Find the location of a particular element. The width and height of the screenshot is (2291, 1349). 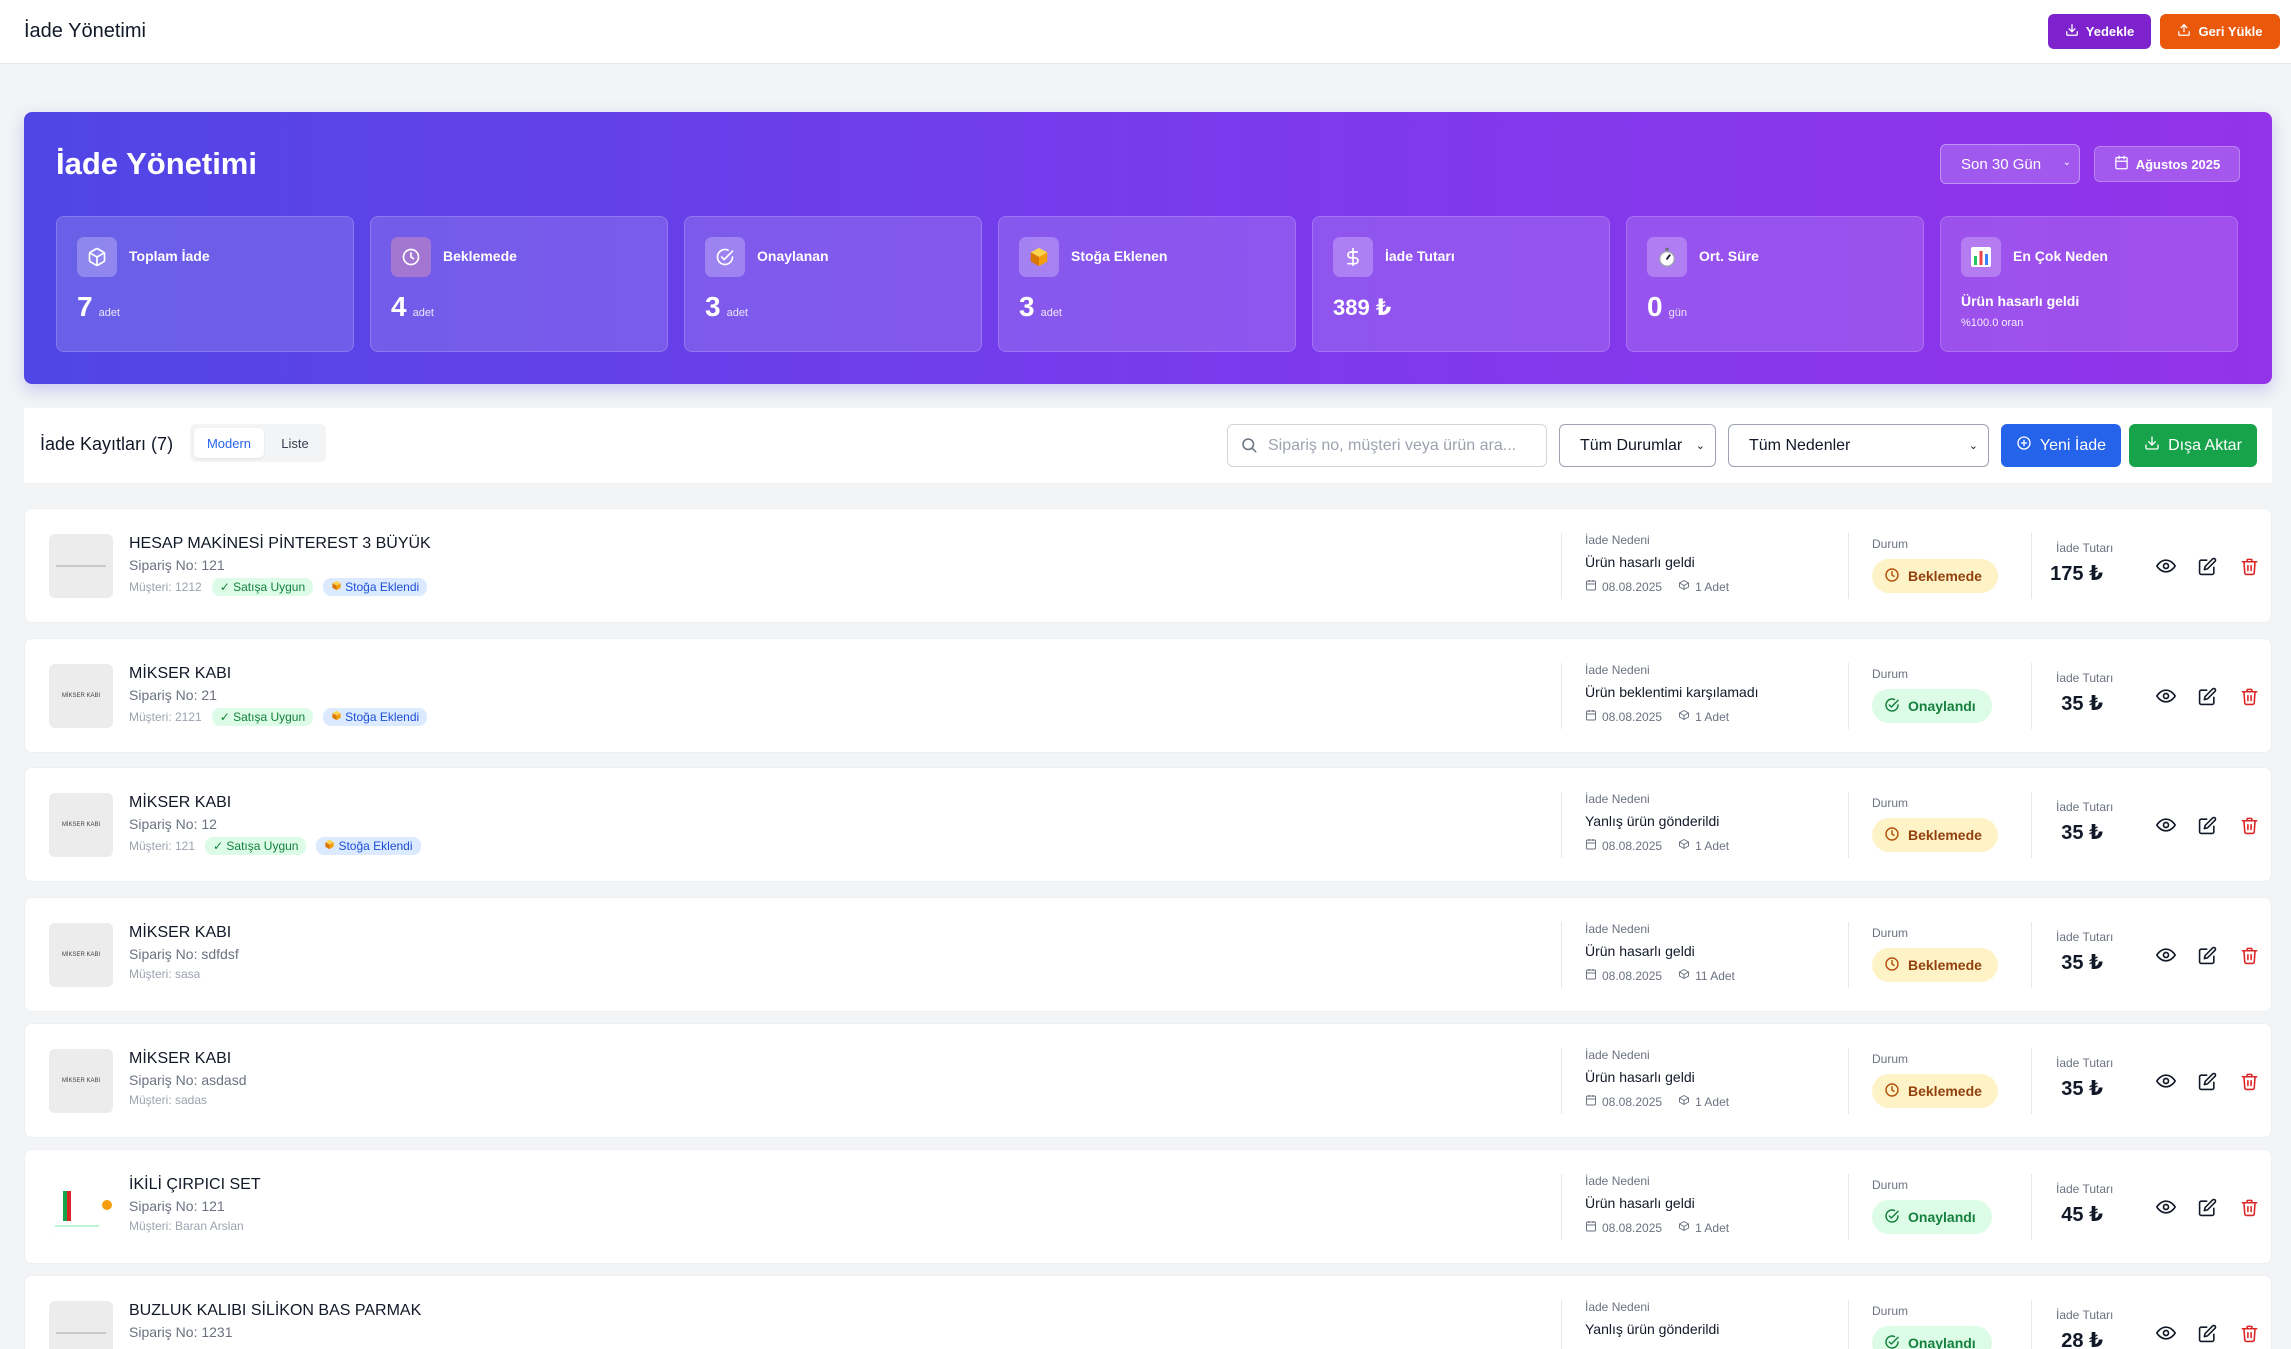

status-filter-select: Tüm Durumlar ⌄ is located at coordinates (1637, 445).